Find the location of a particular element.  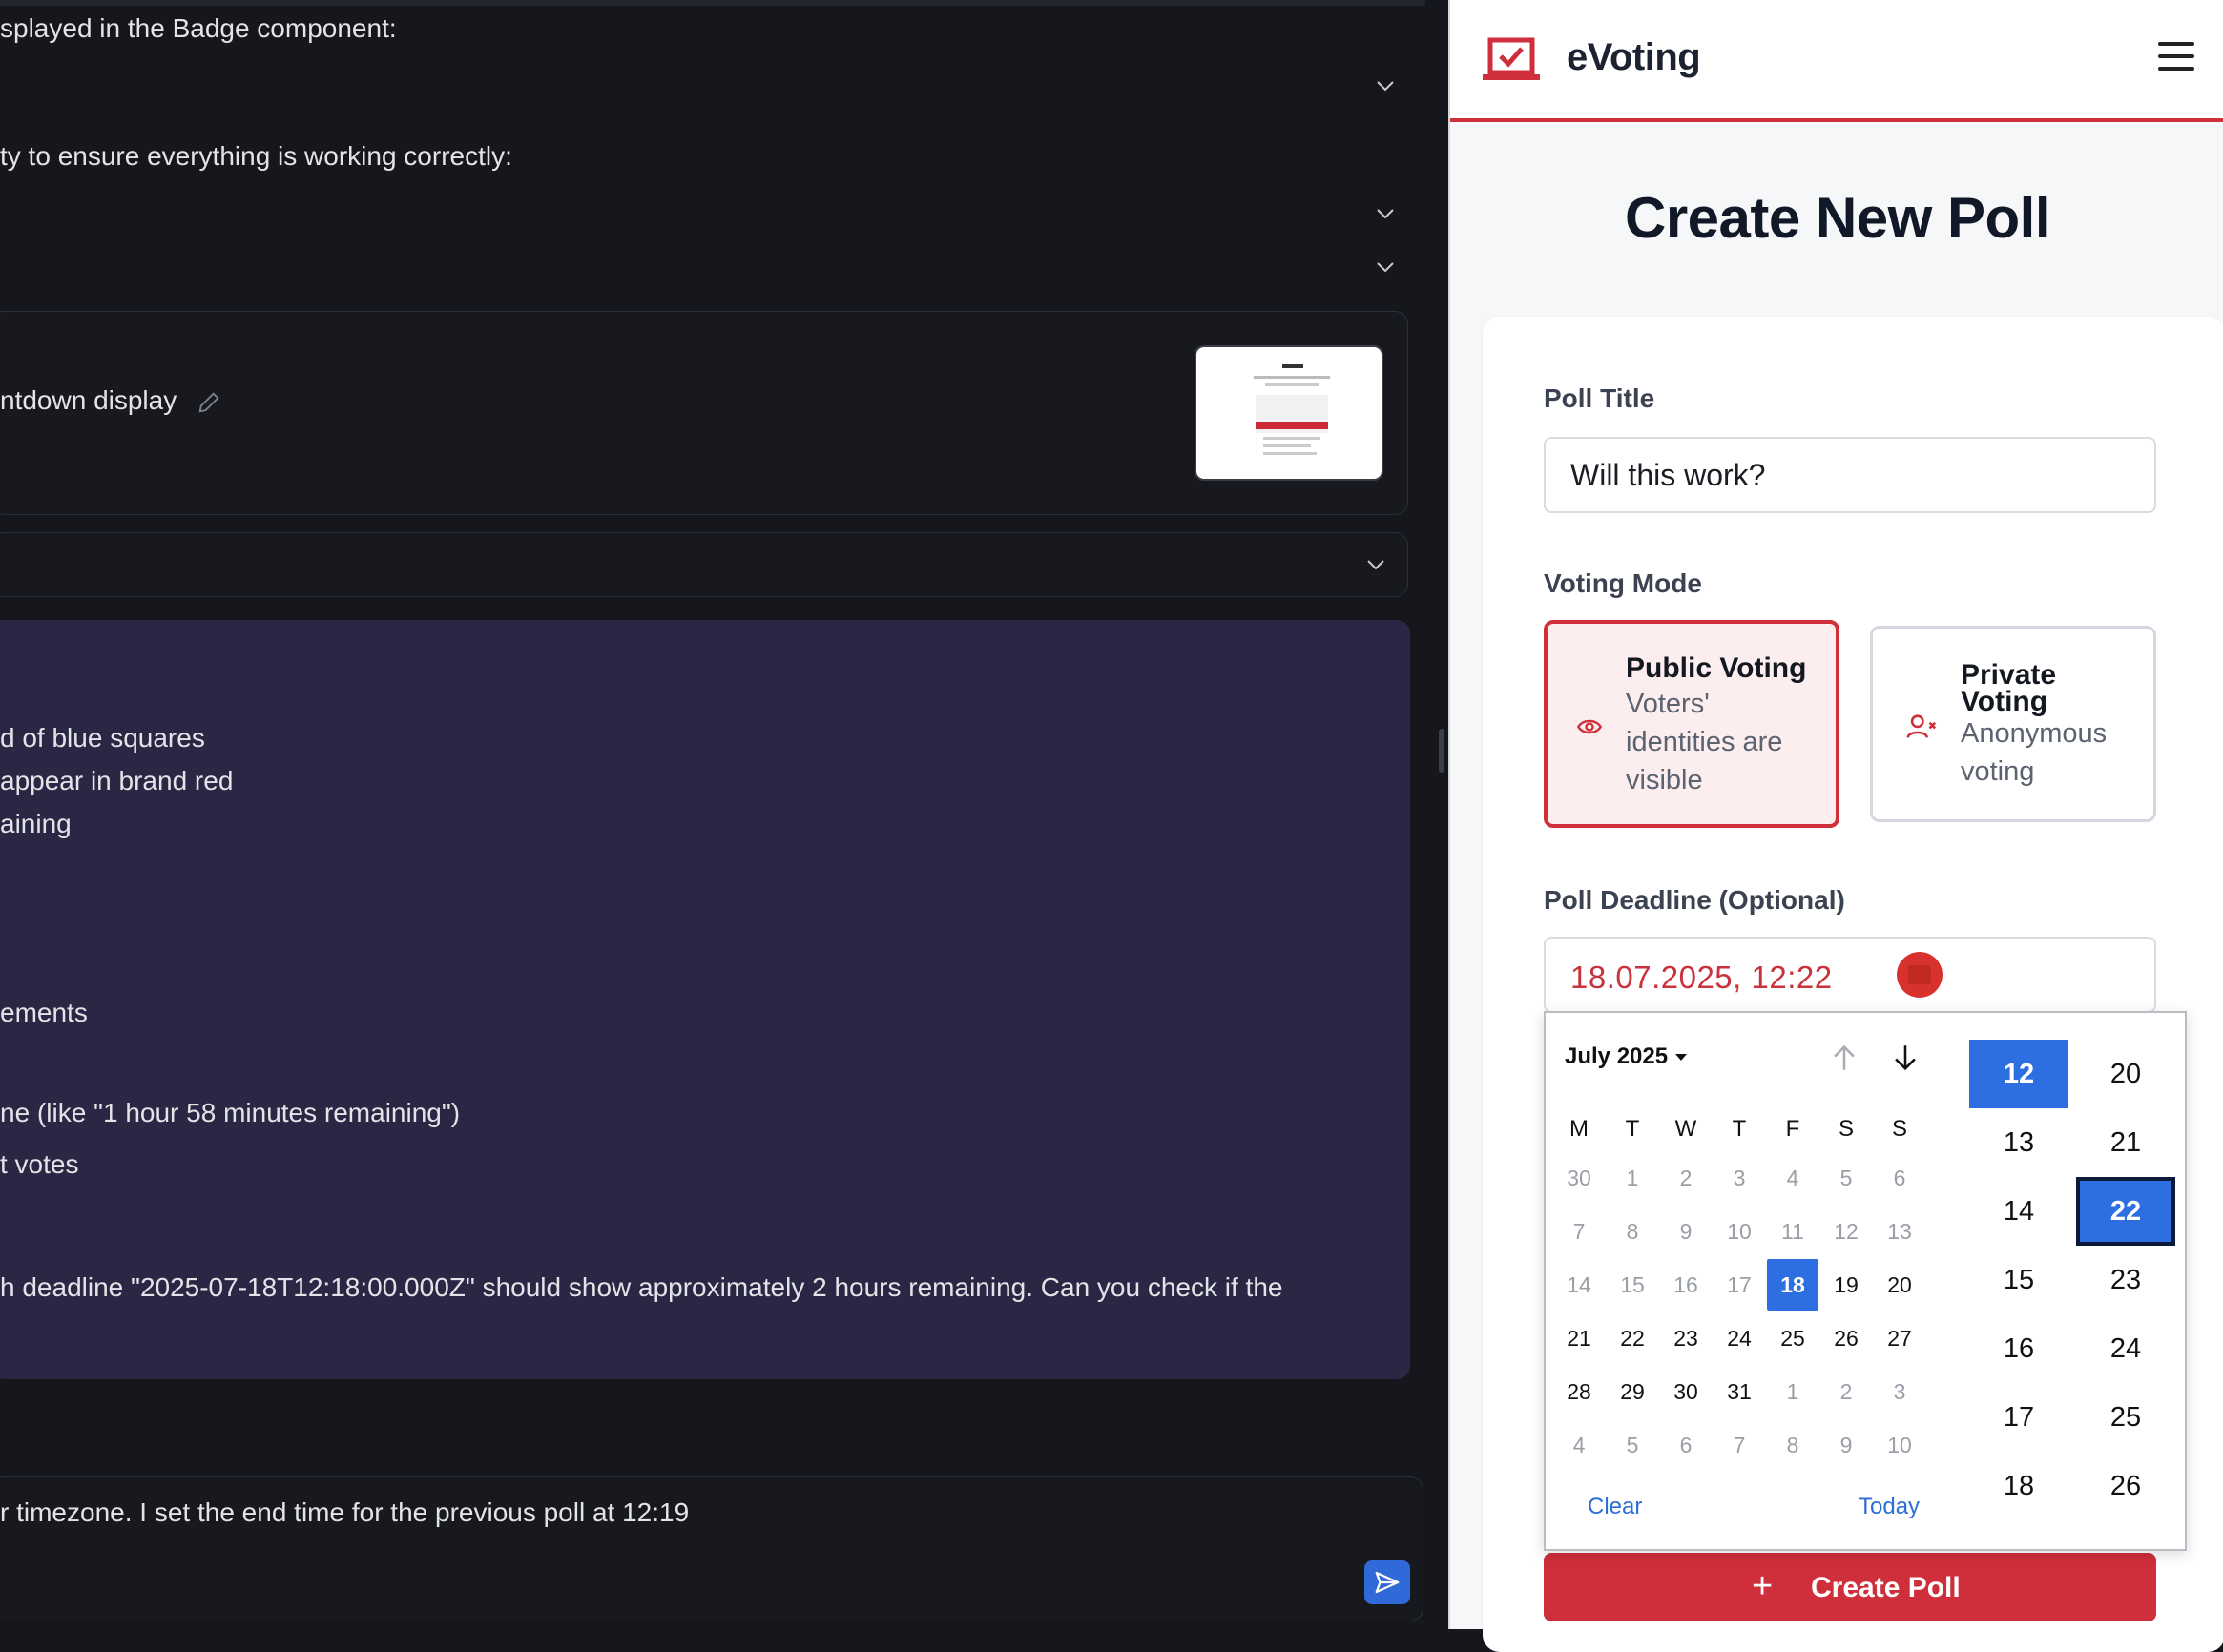

month-selector: July 2025 is located at coordinates (1626, 1056).